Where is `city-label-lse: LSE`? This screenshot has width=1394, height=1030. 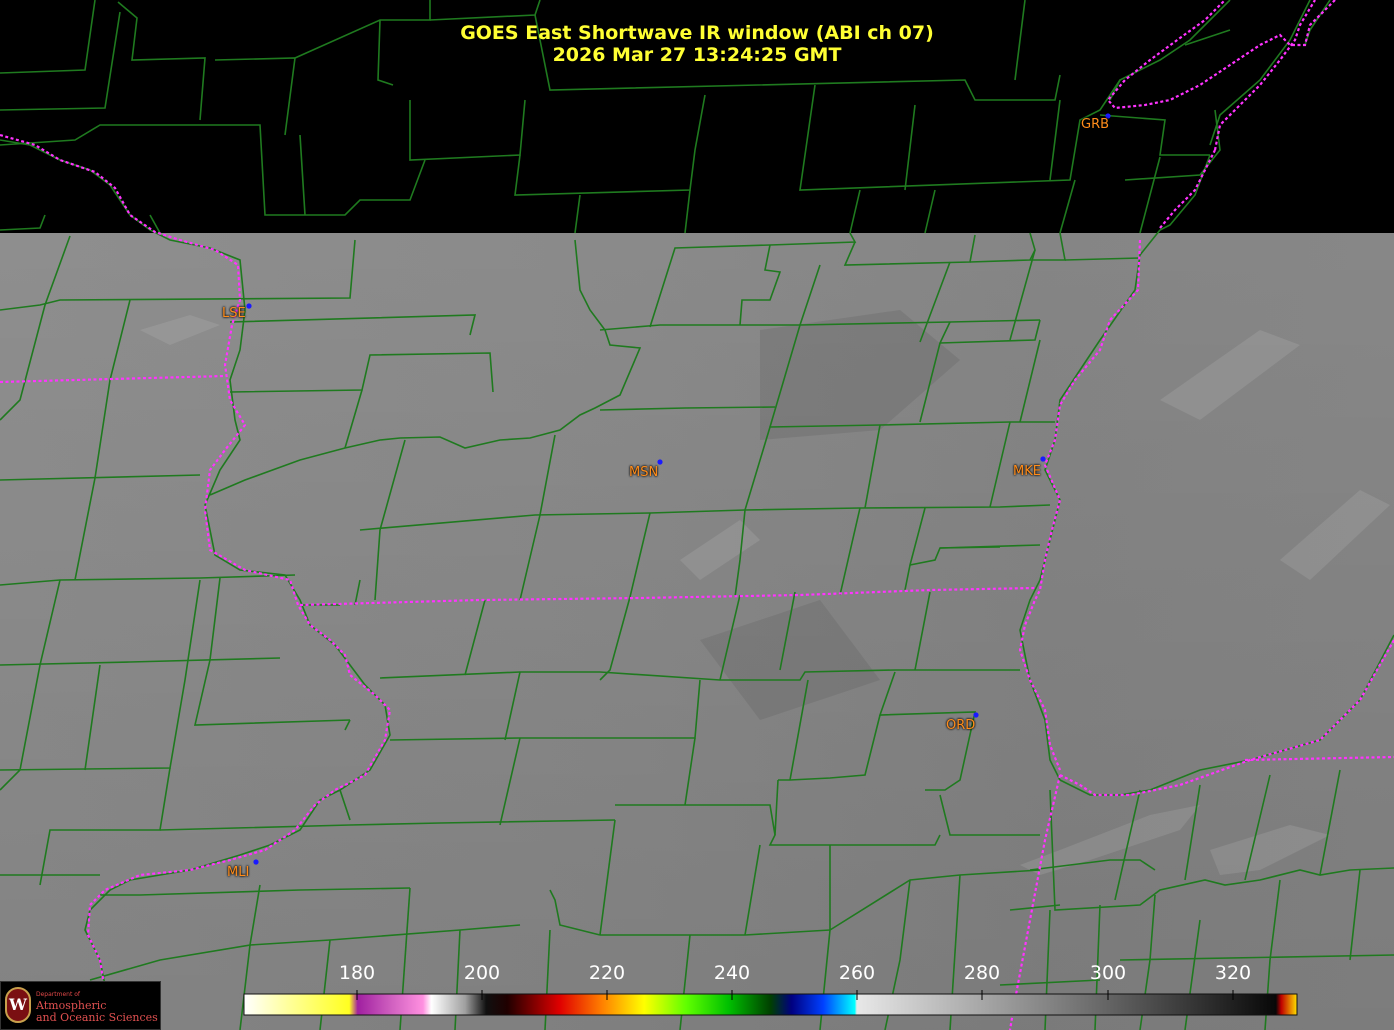 city-label-lse: LSE is located at coordinates (234, 313).